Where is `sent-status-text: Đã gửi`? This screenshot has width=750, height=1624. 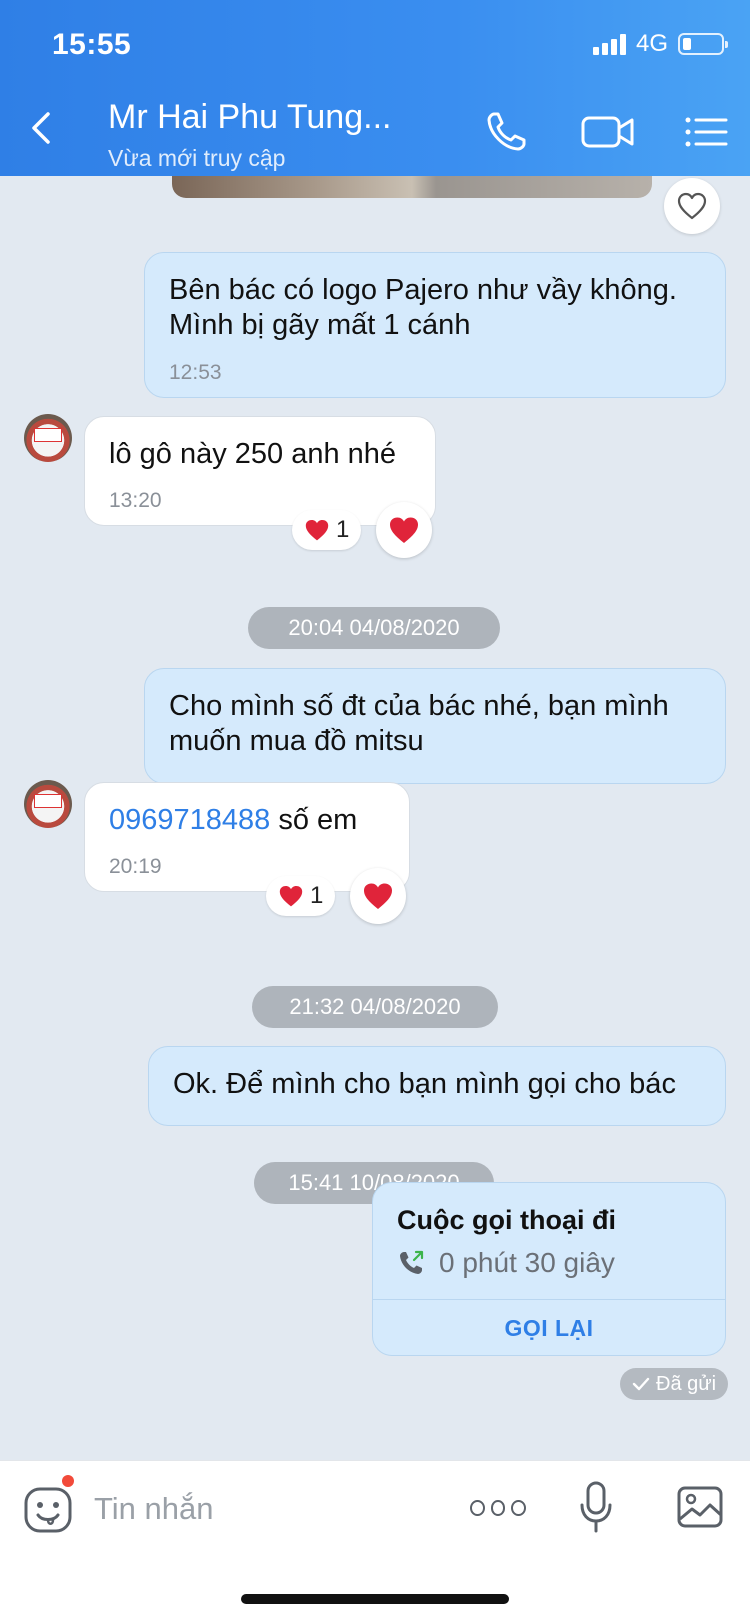 sent-status-text: Đã gửi is located at coordinates (686, 1383).